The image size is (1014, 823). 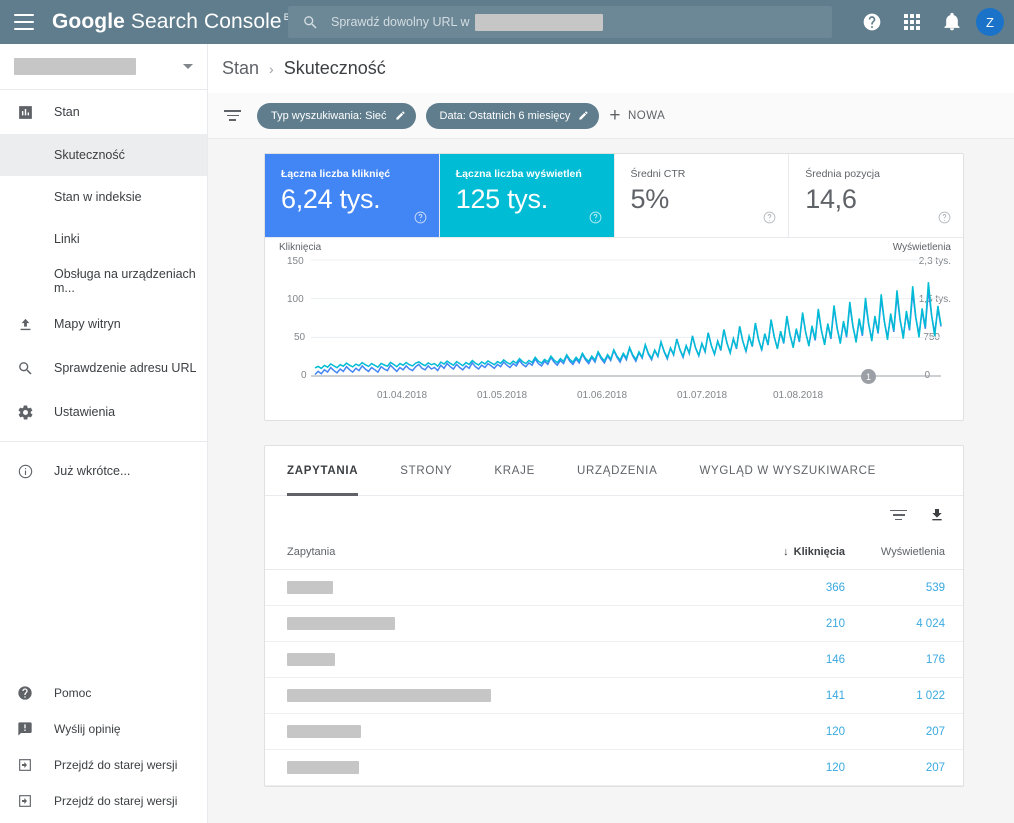 I want to click on search-input: Sprawdź dowolny URL w, so click(x=560, y=22).